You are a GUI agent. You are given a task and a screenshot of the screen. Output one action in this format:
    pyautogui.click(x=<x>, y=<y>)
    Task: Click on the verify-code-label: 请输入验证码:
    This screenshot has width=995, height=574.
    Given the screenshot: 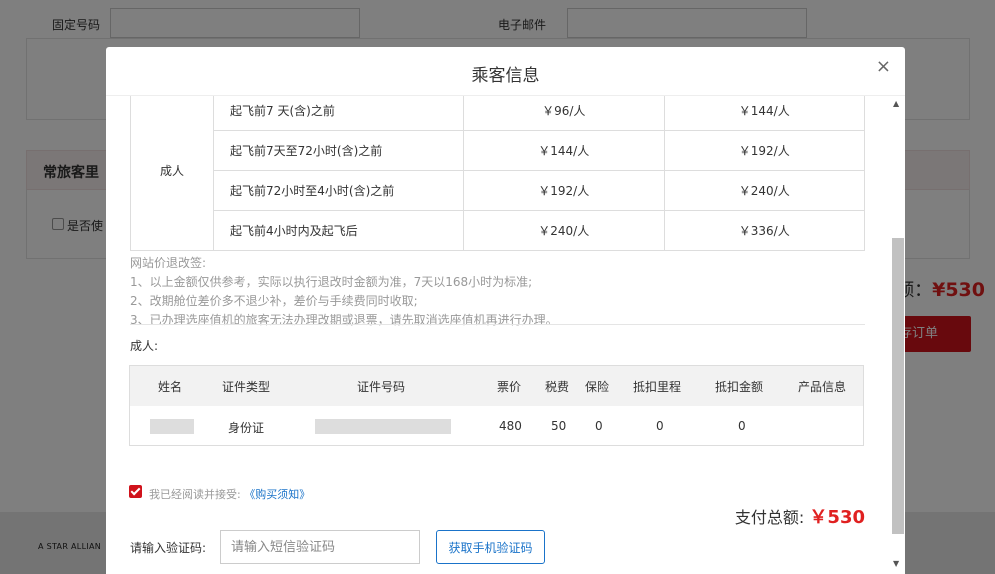 What is the action you would take?
    pyautogui.click(x=168, y=548)
    